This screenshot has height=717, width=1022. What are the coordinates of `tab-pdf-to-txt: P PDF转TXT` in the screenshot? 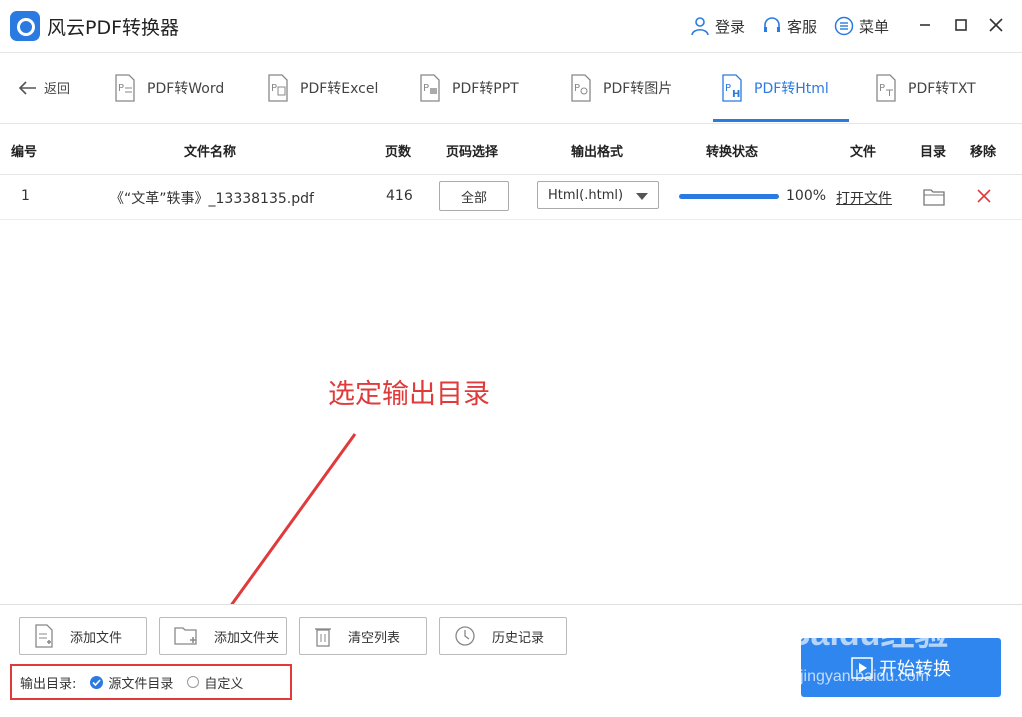 It's located at (925, 88).